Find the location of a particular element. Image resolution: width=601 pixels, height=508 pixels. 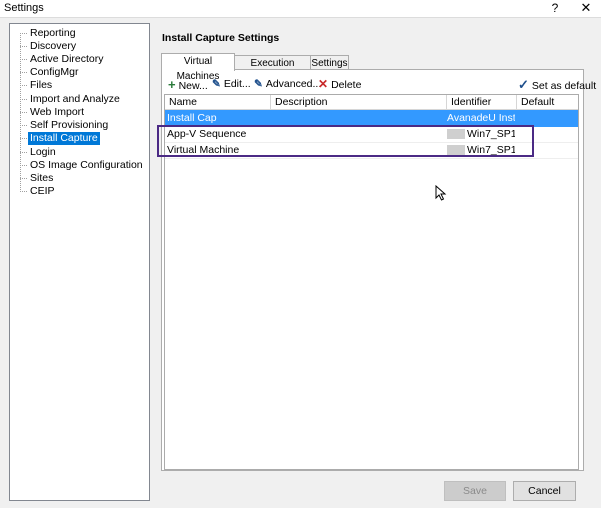

column-header-identifier: Identifier is located at coordinates (482, 102).